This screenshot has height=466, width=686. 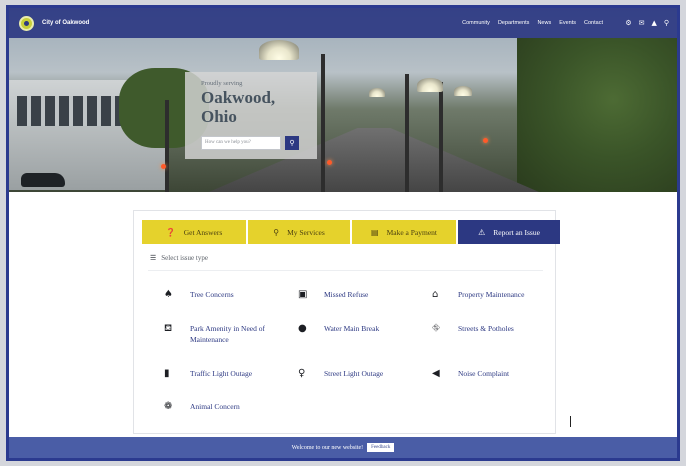 I want to click on footer-banner: Welcome to our new website! Feedback, so click(x=343, y=447).